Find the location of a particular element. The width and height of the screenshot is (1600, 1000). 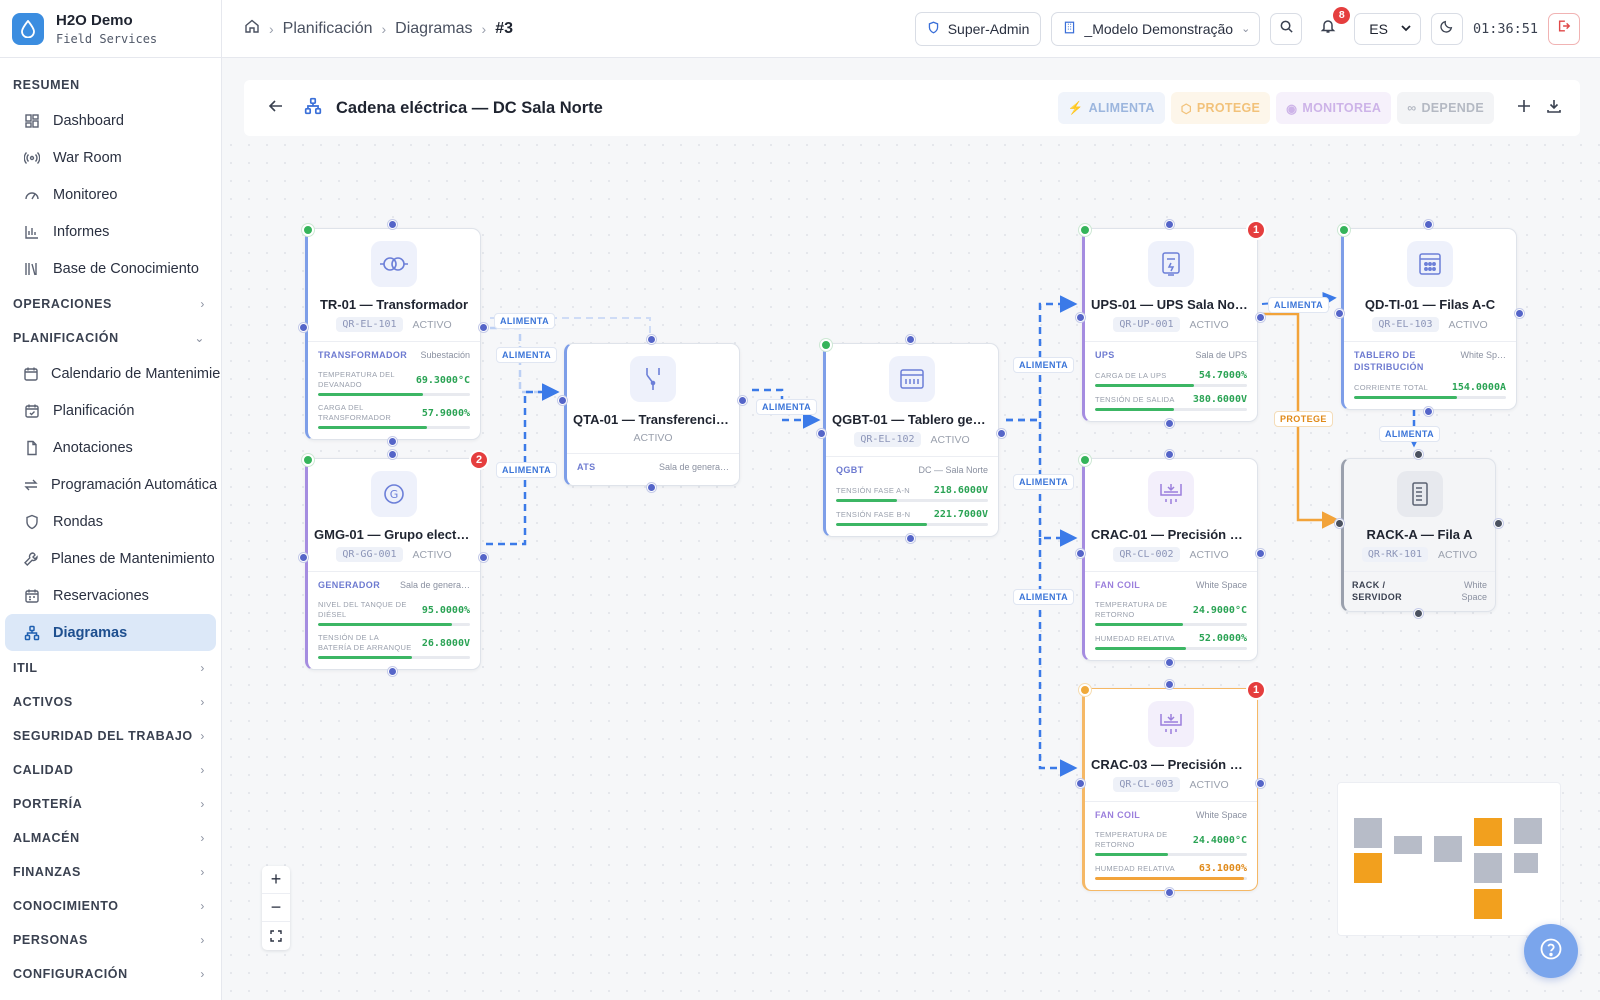

section-operaciones: OPERACIONES › is located at coordinates (110, 304).